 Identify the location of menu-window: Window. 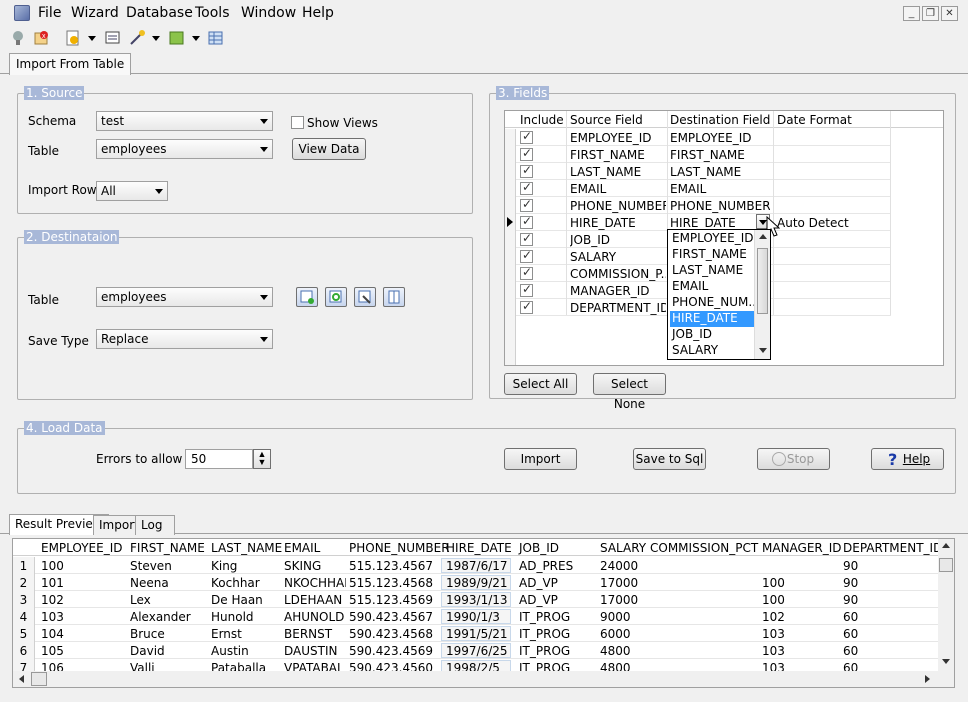
(268, 13).